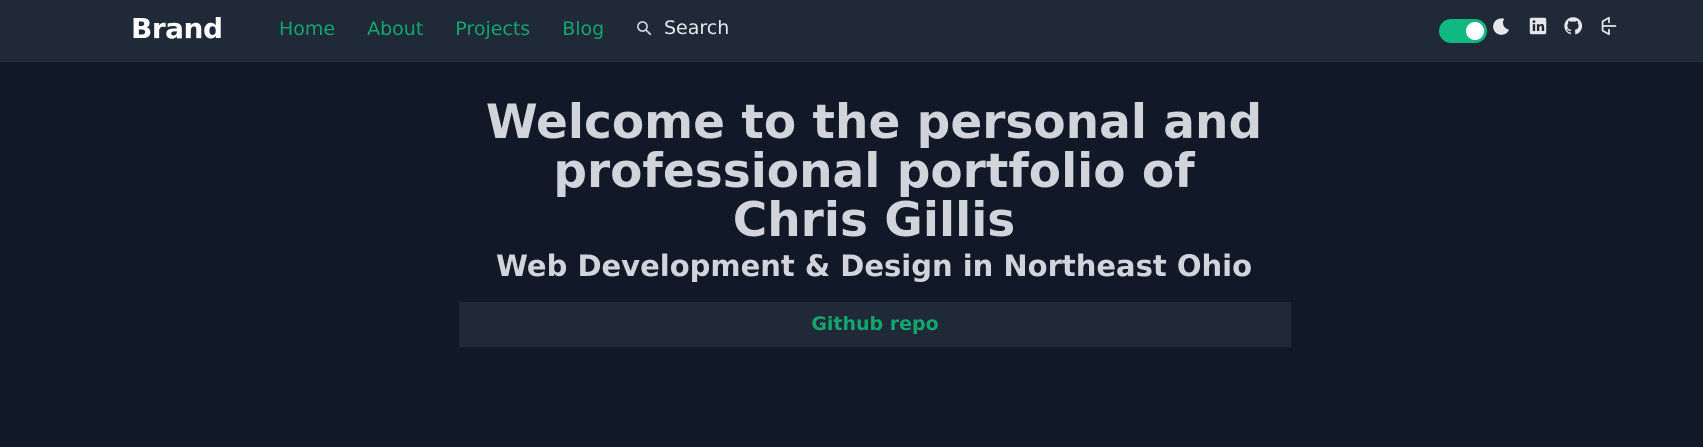  I want to click on moon-icon, so click(1501, 26).